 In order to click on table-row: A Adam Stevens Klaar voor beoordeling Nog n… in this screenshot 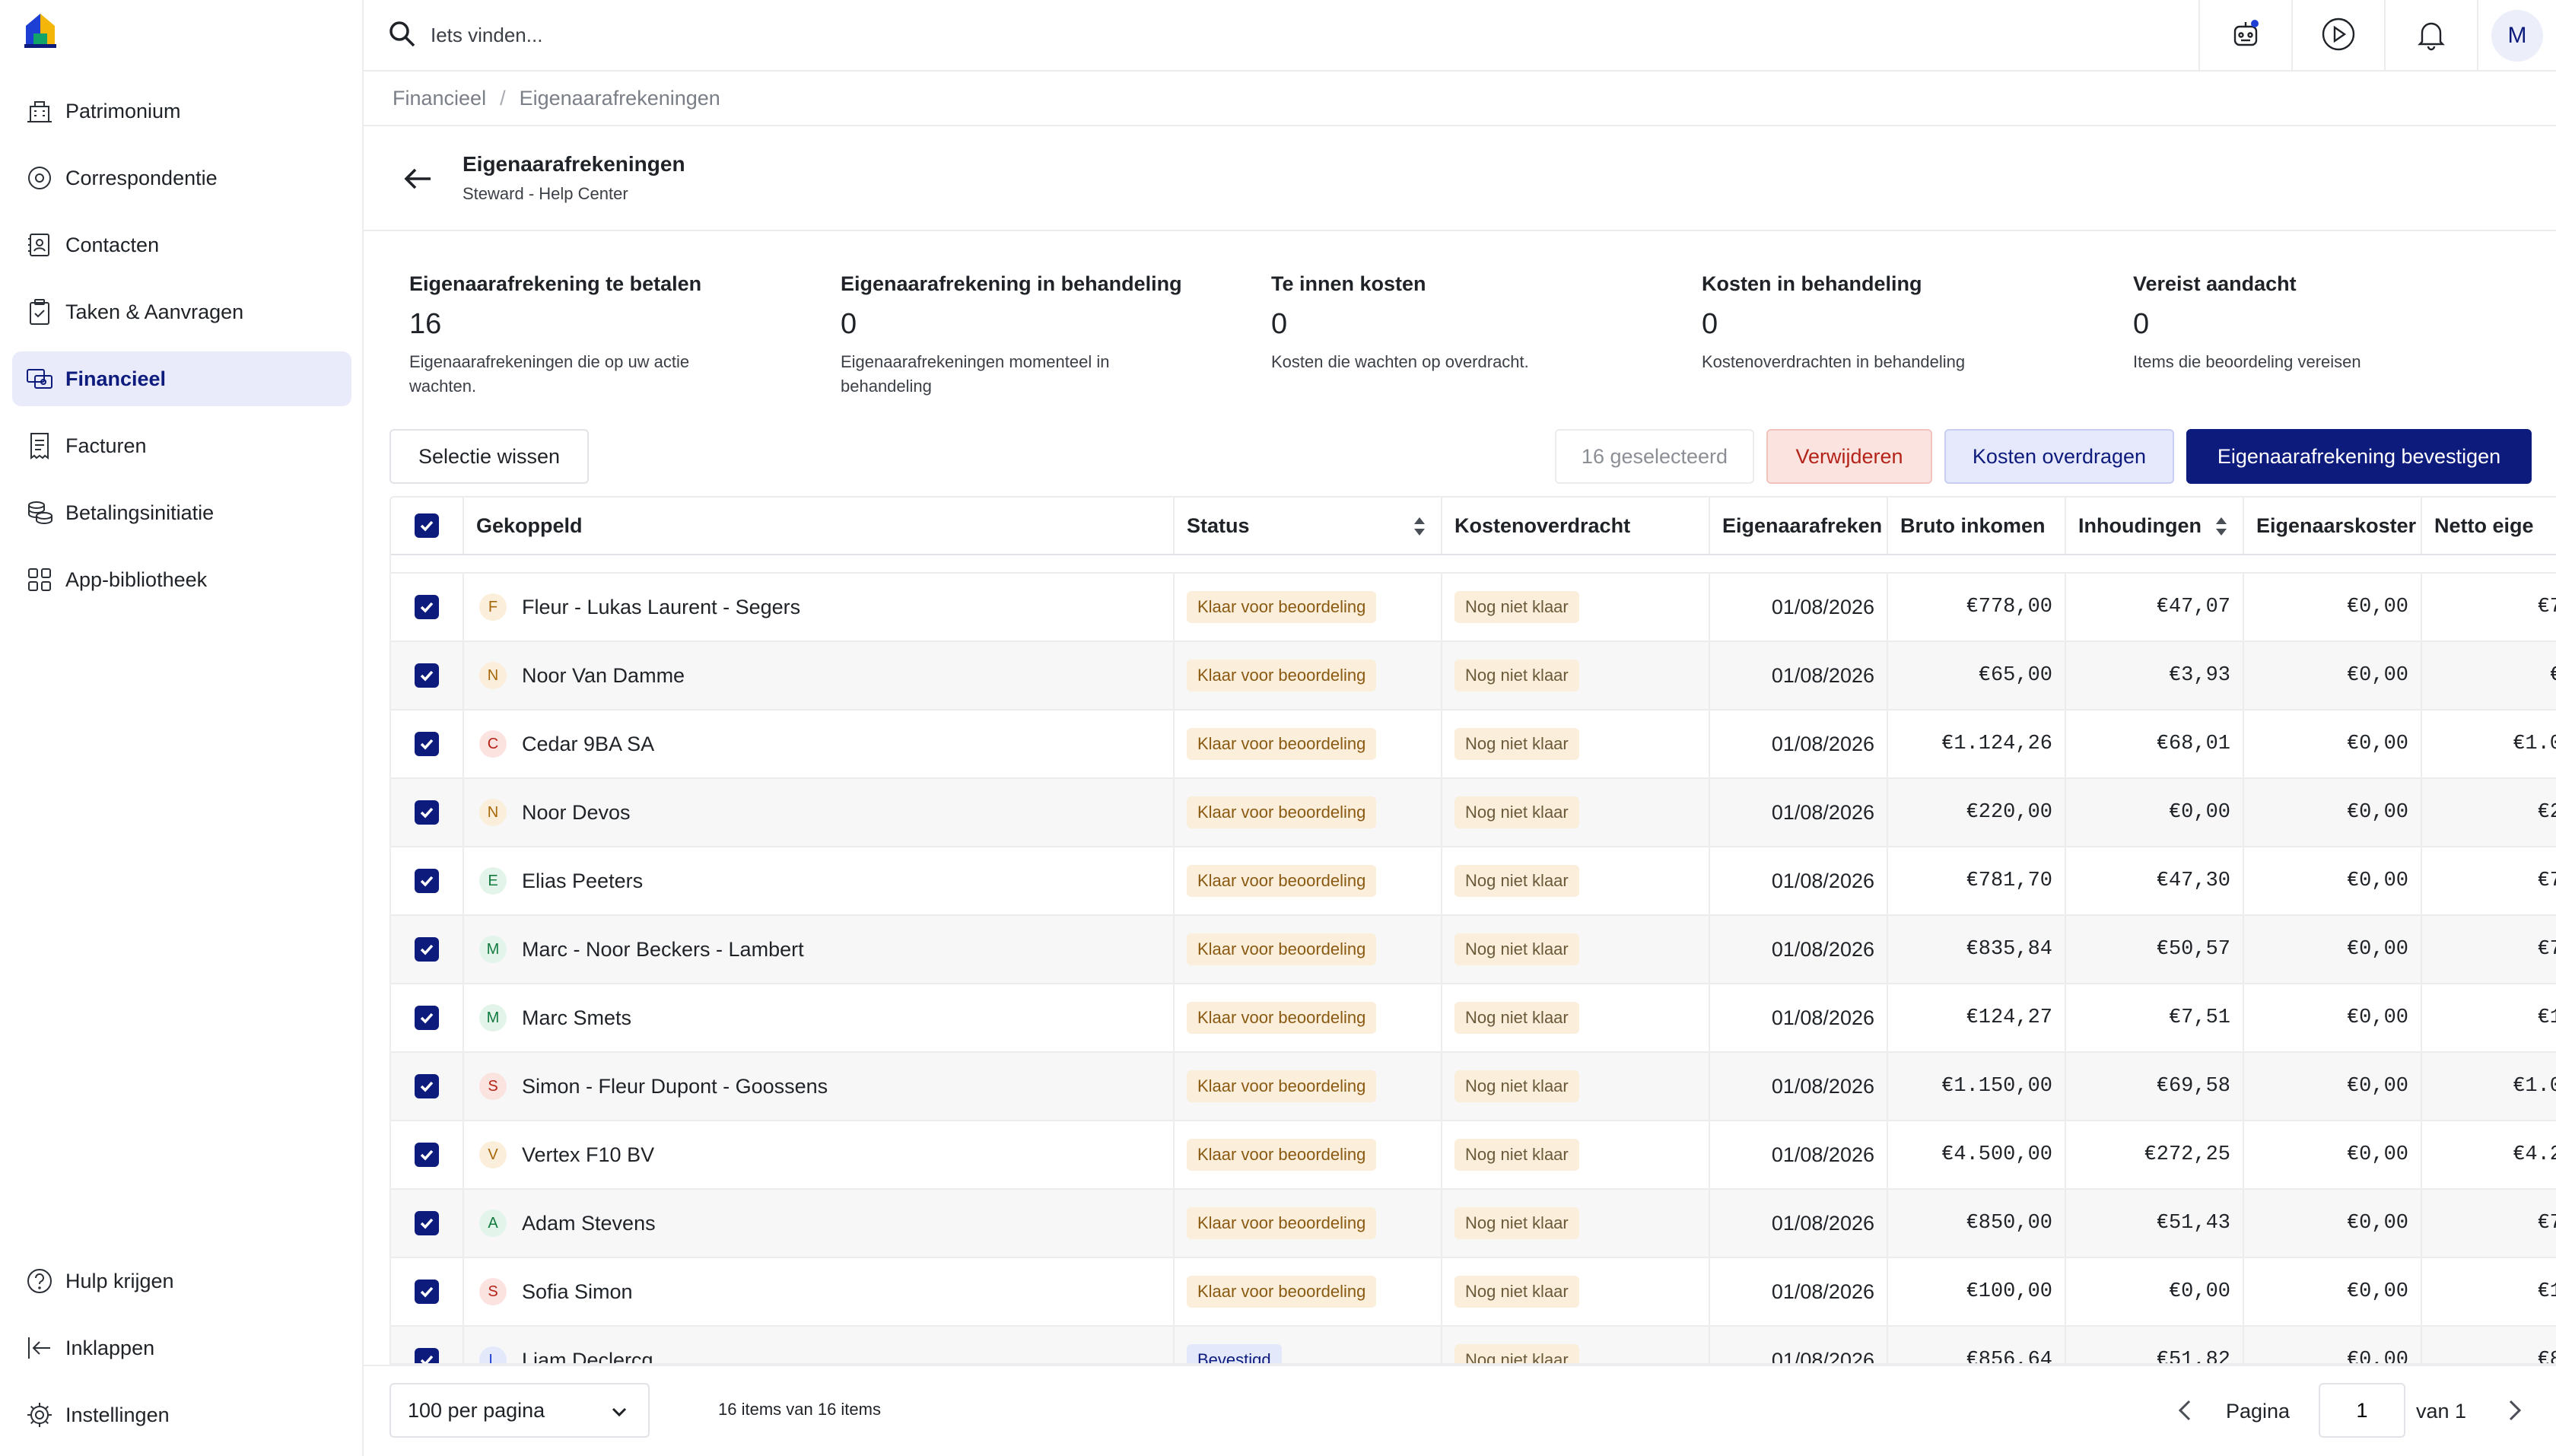, I will do `click(1473, 1224)`.